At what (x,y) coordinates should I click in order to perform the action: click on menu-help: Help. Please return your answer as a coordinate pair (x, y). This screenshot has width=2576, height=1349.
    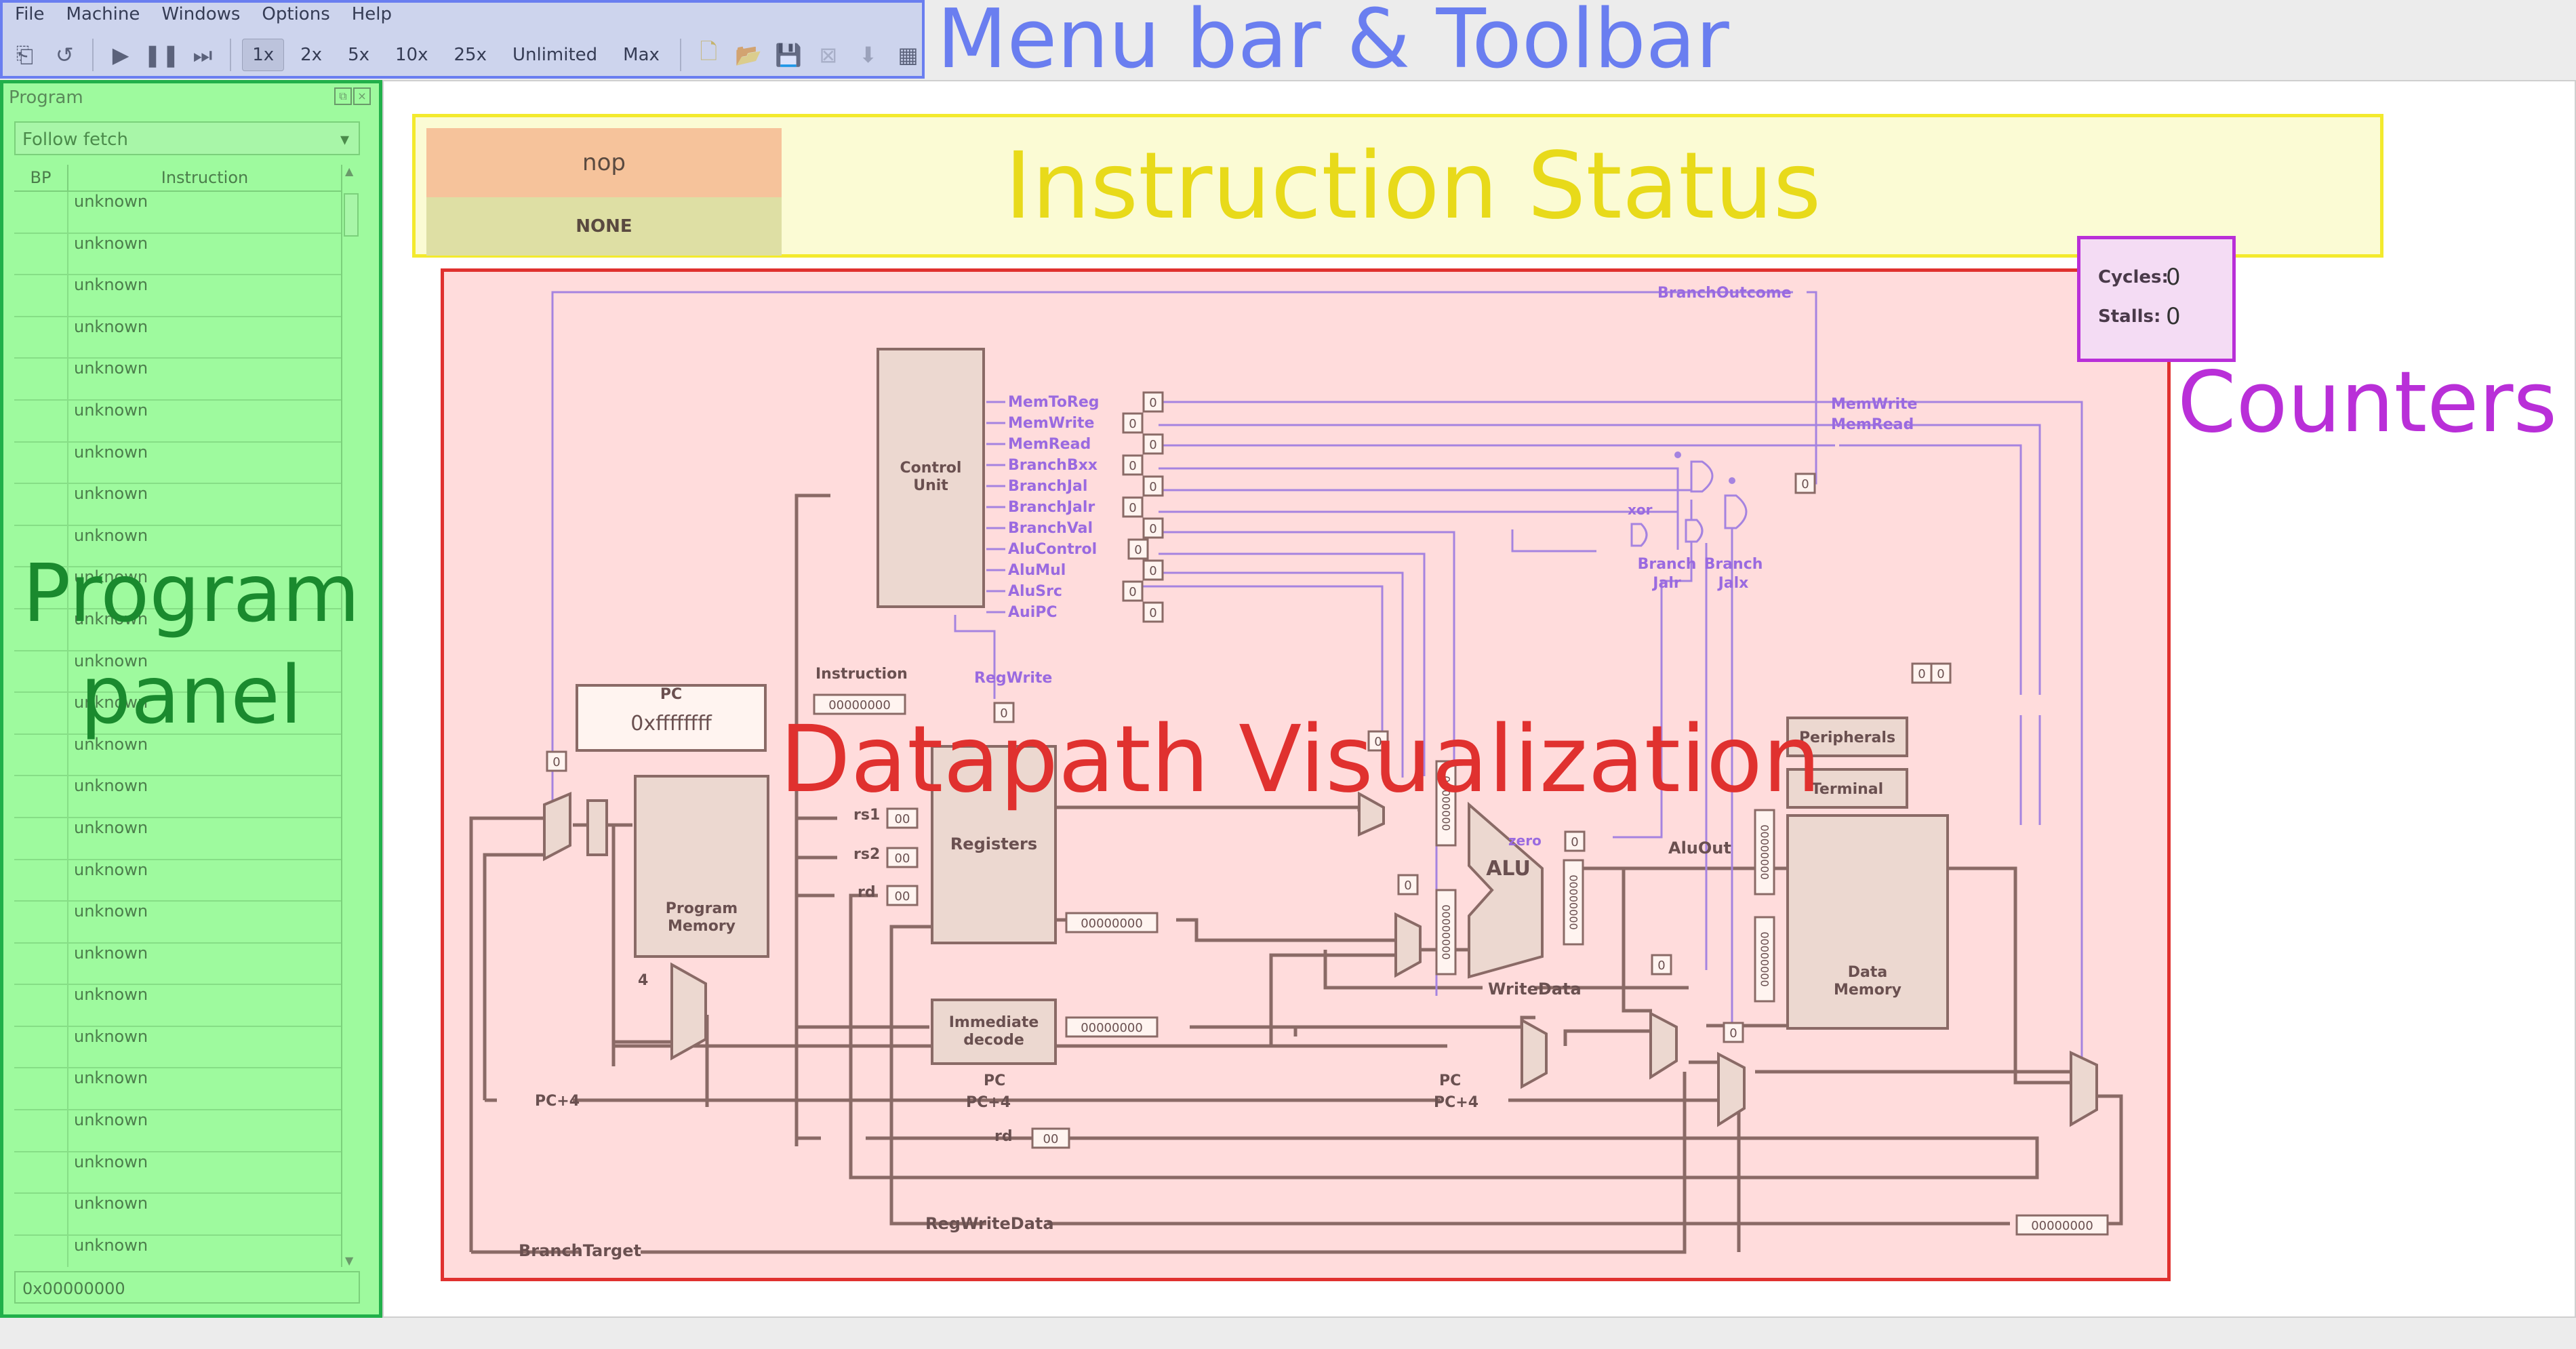
    Looking at the image, I should click on (374, 14).